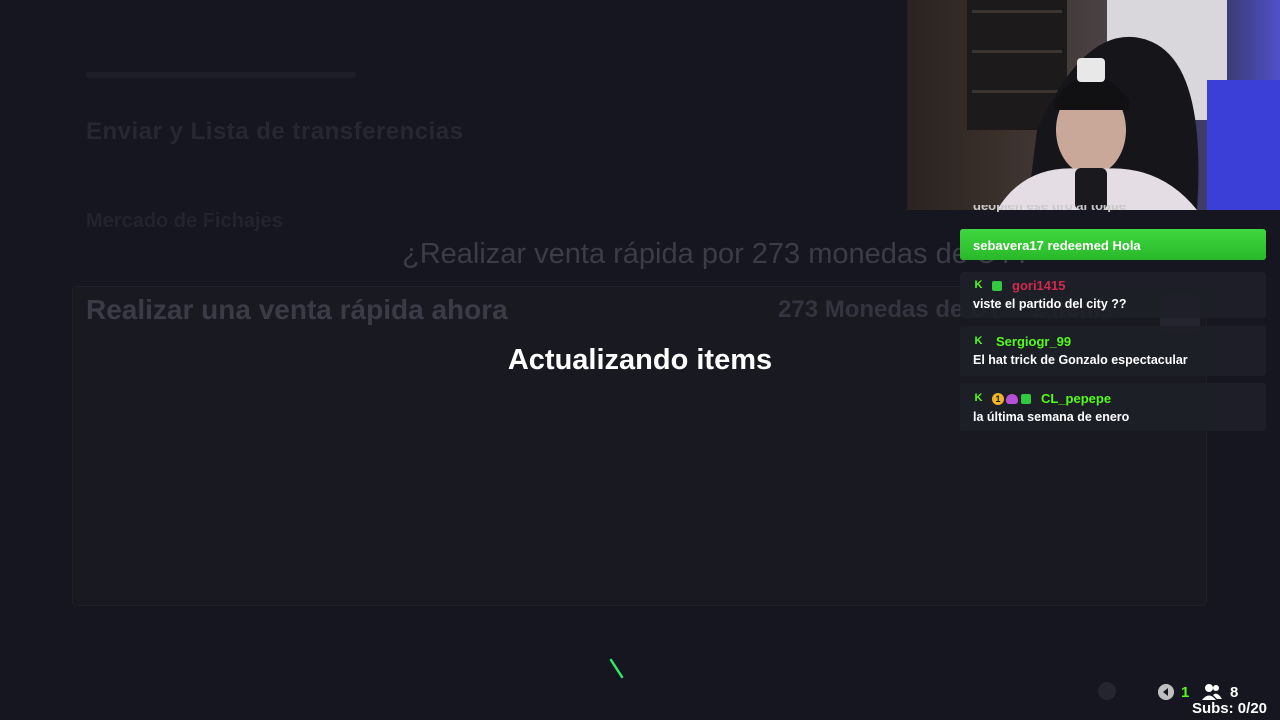  Describe the element at coordinates (616, 668) in the screenshot. I see `loading-spinner-icon` at that location.